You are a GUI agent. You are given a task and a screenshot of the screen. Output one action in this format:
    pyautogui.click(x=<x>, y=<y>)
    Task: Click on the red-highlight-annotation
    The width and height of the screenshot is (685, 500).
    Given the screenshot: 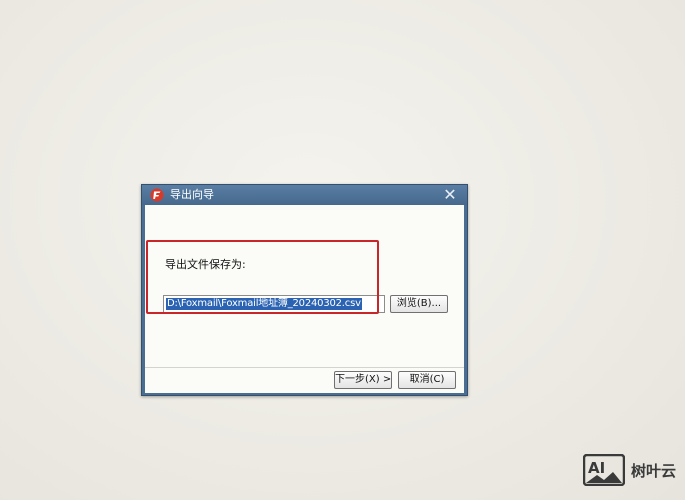 What is the action you would take?
    pyautogui.click(x=262, y=277)
    